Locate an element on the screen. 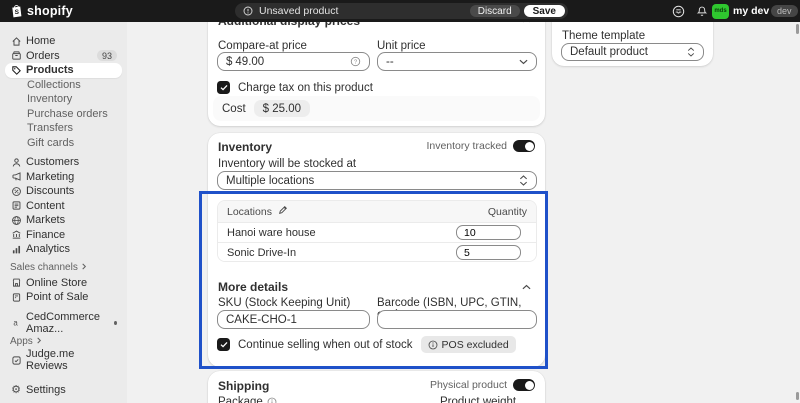 The image size is (800, 403). location-row: Sonic Drive-In is located at coordinates (377, 251).